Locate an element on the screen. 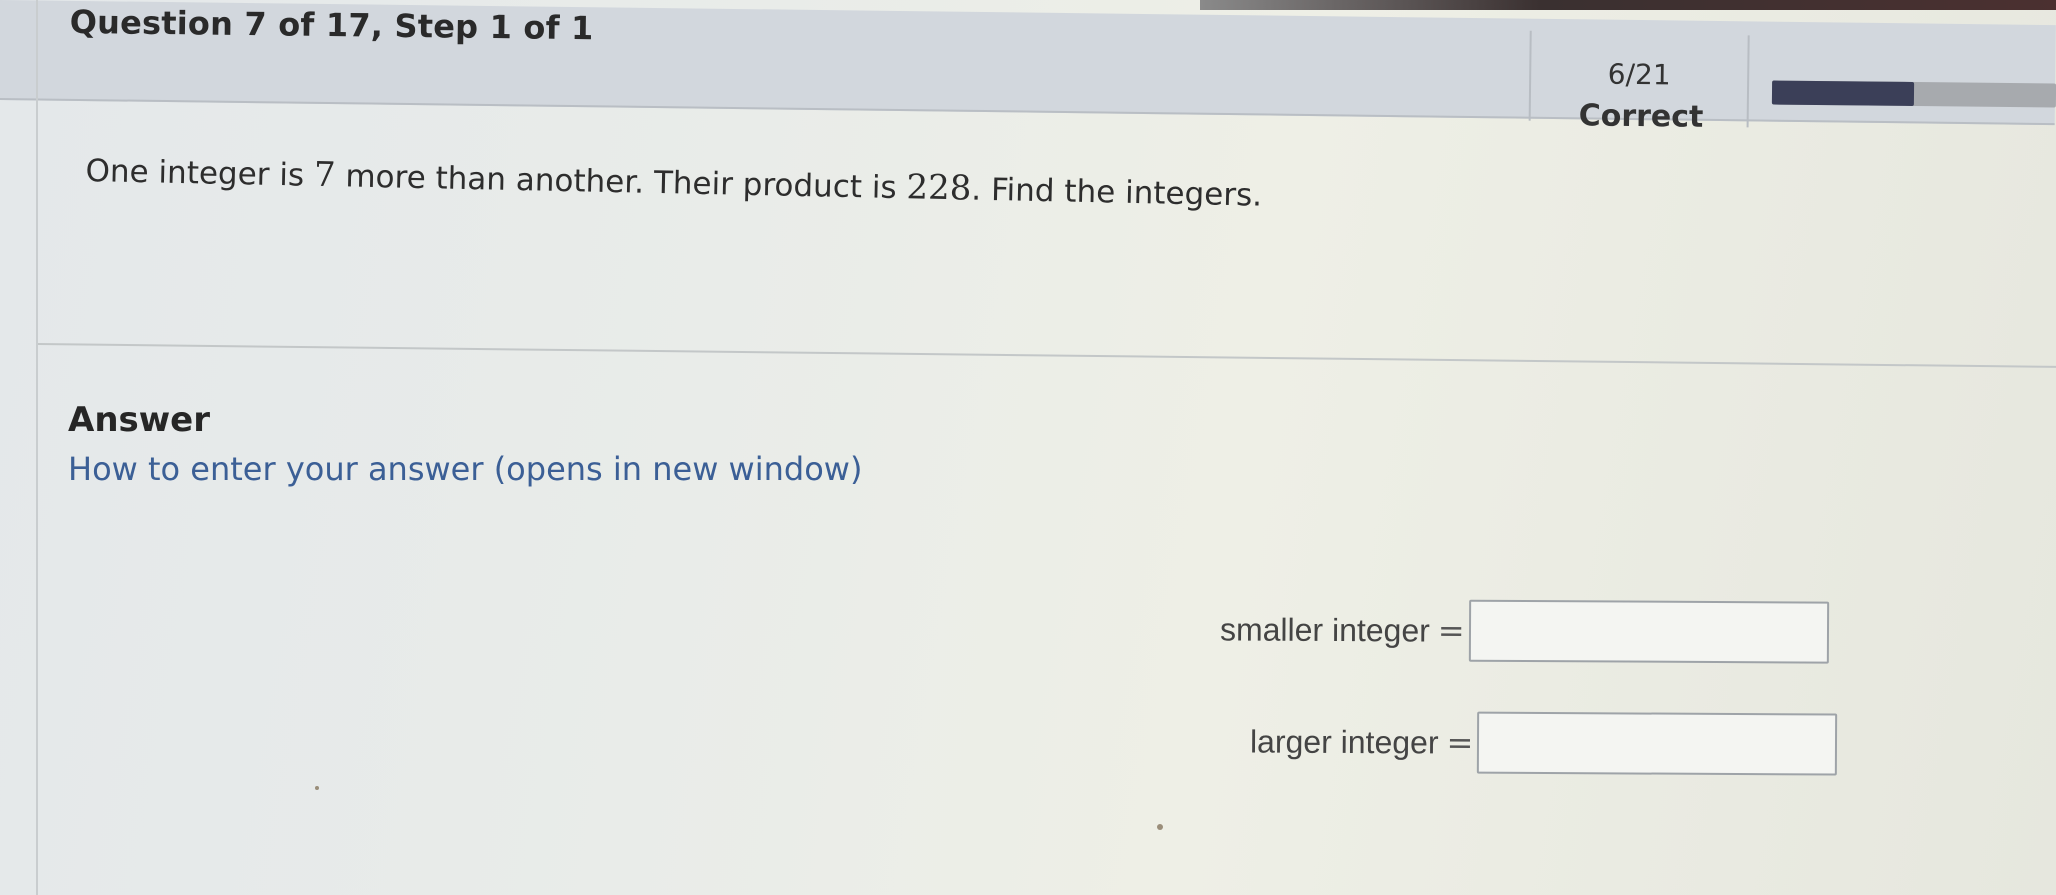 The image size is (2056, 895). progress-bar-fill is located at coordinates (1843, 93).